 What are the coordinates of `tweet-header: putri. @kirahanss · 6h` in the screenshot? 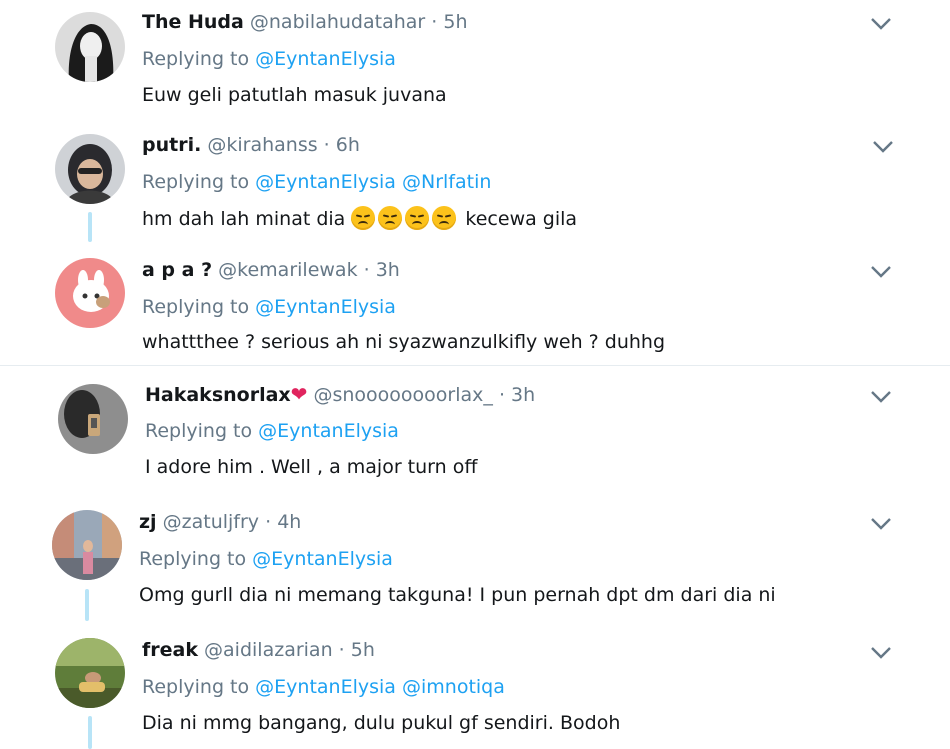 It's located at (251, 145).